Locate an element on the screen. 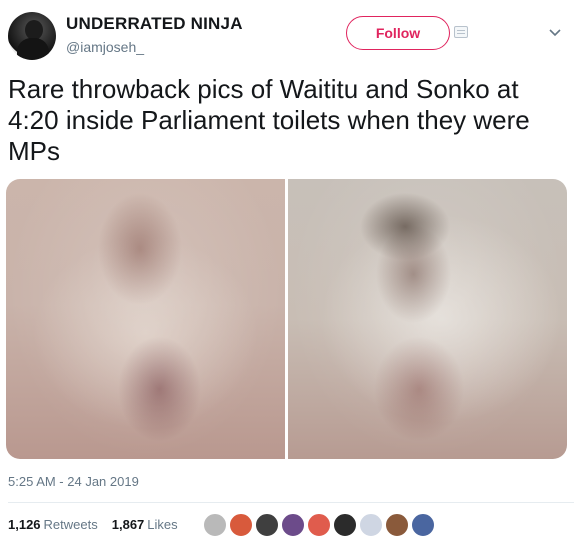  avatar is located at coordinates (32, 36).